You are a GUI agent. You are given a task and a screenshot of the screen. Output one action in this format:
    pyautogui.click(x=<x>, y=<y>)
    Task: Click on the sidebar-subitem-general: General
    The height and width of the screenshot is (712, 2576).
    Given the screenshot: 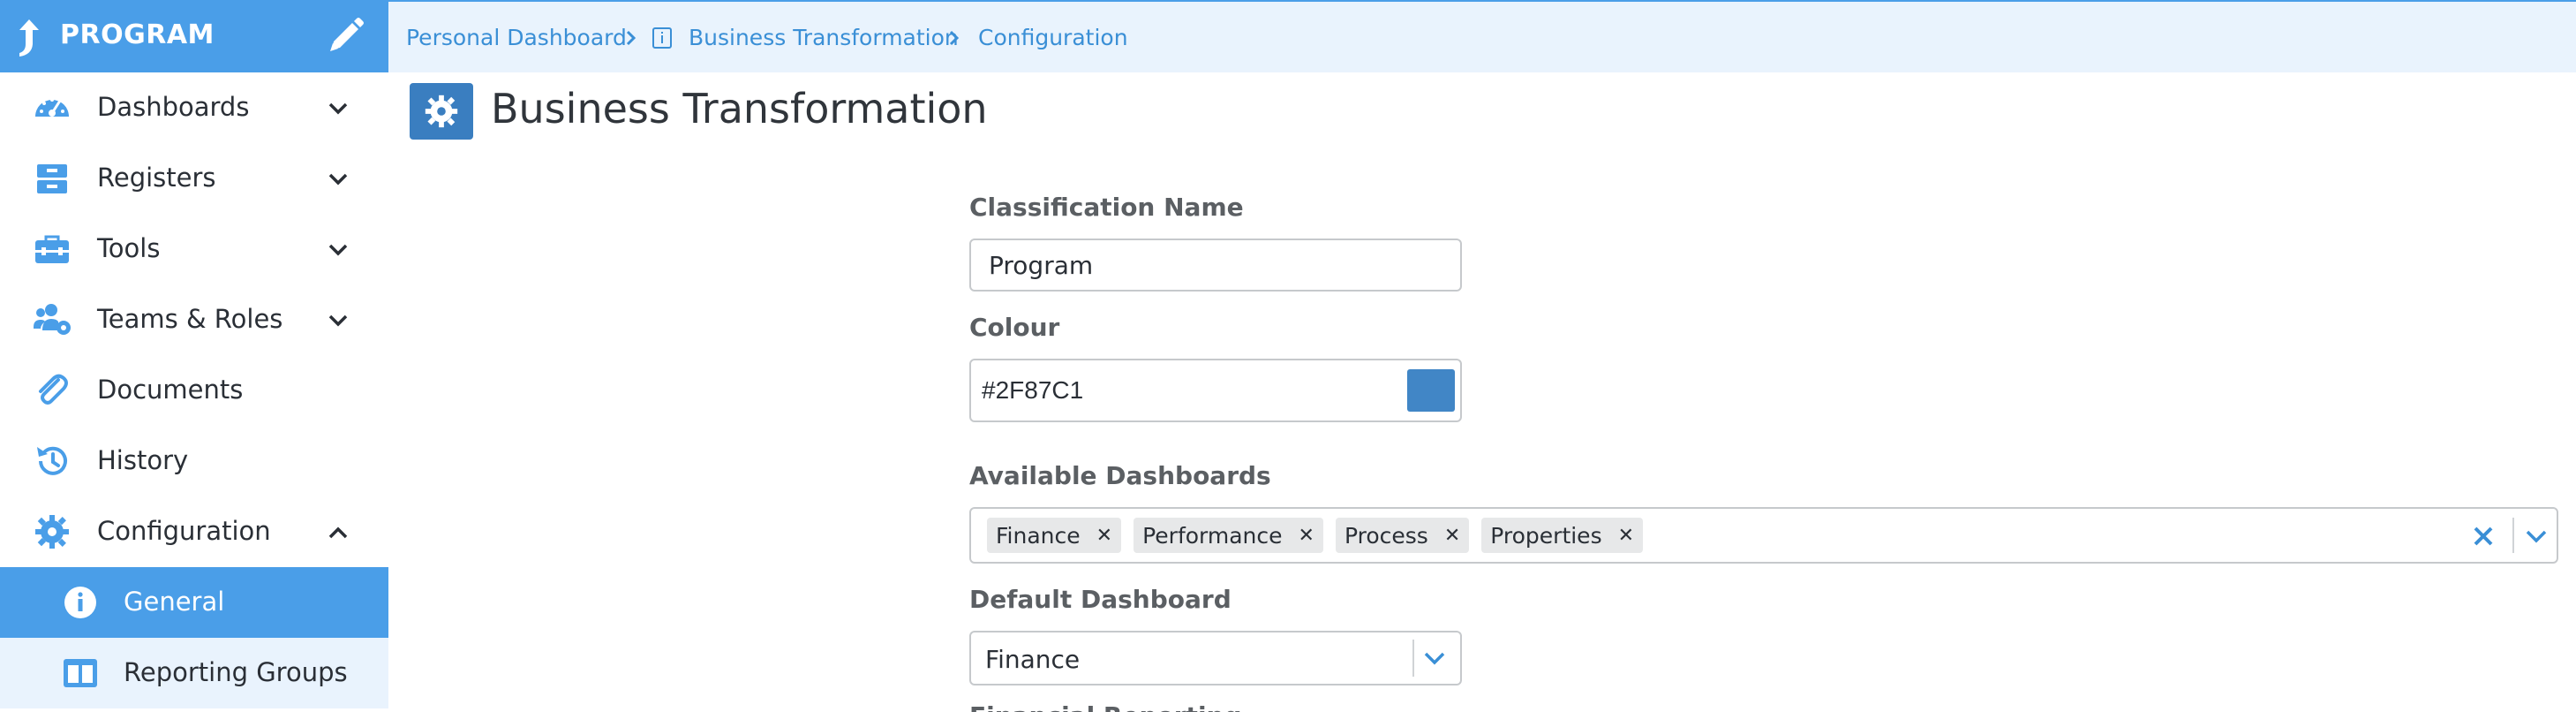 What is the action you would take?
    pyautogui.click(x=194, y=602)
    